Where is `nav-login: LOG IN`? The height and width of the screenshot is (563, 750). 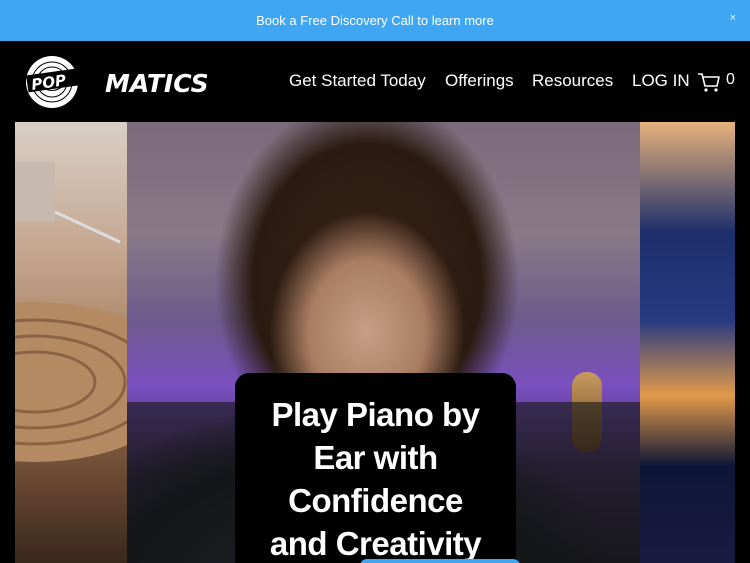
nav-login: LOG IN is located at coordinates (661, 81).